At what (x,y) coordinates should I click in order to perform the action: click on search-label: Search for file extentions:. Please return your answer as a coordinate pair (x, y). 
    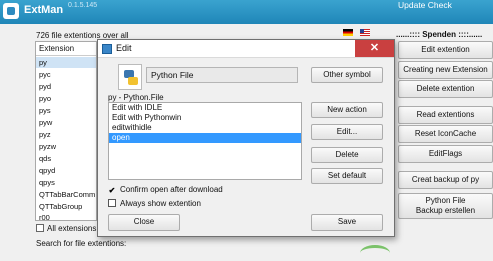
    Looking at the image, I should click on (81, 243).